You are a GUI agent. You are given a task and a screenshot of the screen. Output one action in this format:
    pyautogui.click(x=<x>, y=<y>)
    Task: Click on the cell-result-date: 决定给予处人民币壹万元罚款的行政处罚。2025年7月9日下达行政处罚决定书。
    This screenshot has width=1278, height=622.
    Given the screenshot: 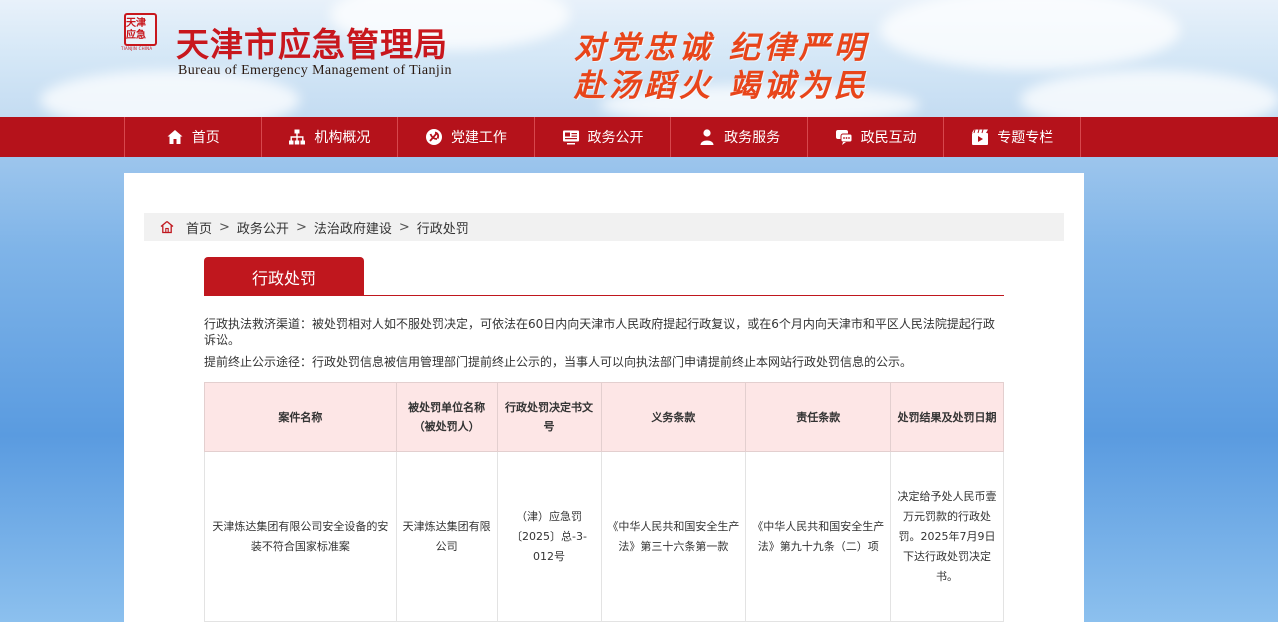 What is the action you would take?
    pyautogui.click(x=947, y=536)
    